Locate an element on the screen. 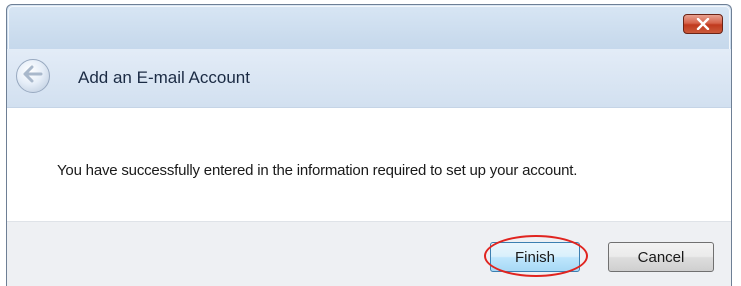  close-button is located at coordinates (703, 24).